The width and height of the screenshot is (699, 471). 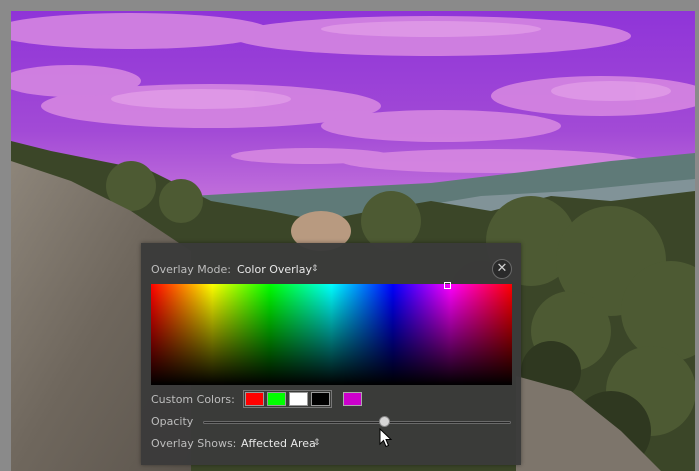 I want to click on overlay-shows-updown-icon: ⇕, so click(x=317, y=443).